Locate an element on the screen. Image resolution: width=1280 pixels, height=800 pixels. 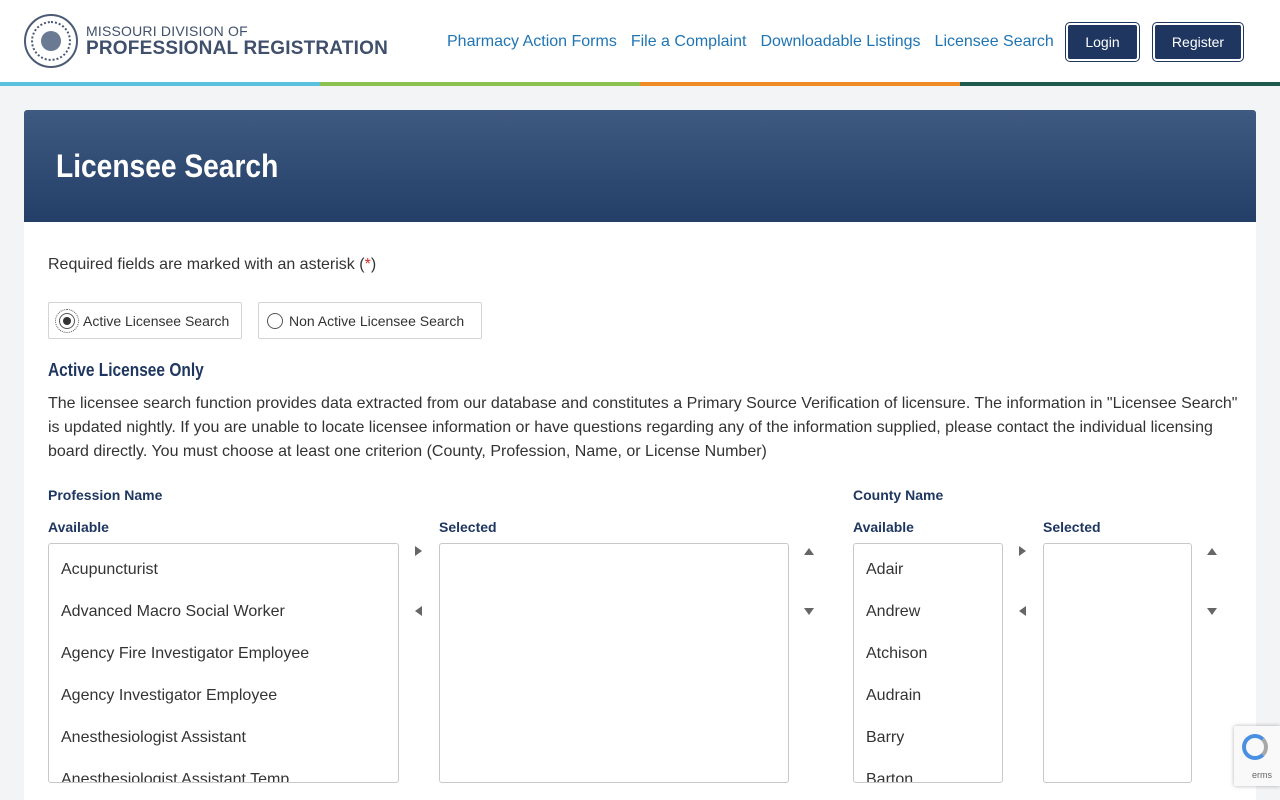
state-seal-icon is located at coordinates (51, 41).